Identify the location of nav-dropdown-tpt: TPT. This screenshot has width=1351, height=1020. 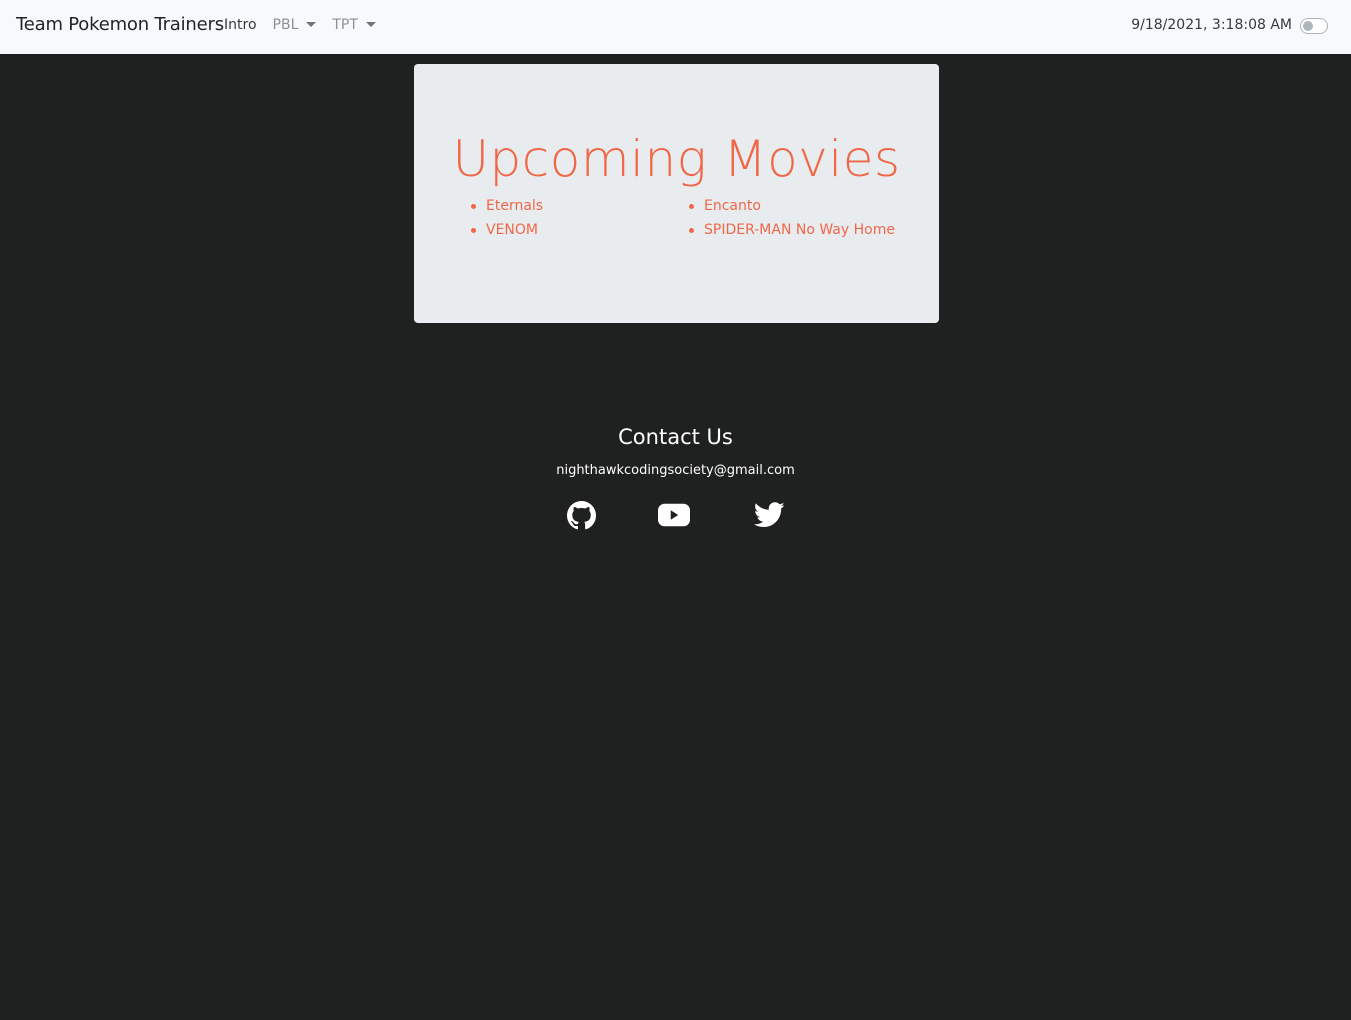
(354, 25).